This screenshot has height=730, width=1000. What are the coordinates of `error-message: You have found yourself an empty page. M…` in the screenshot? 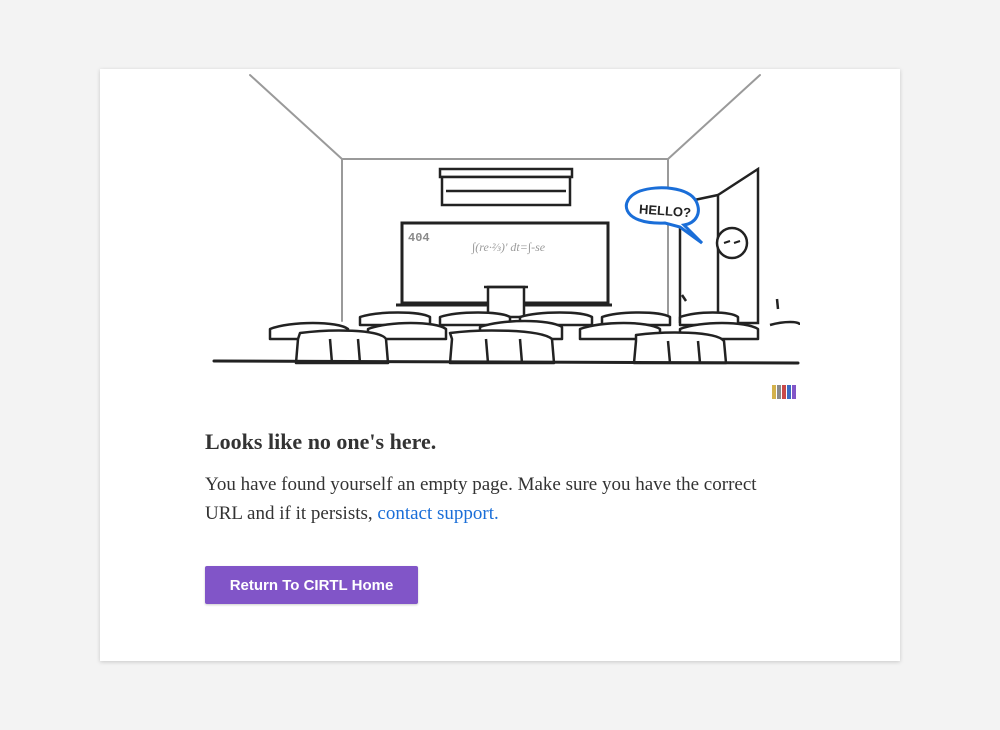 It's located at (485, 499).